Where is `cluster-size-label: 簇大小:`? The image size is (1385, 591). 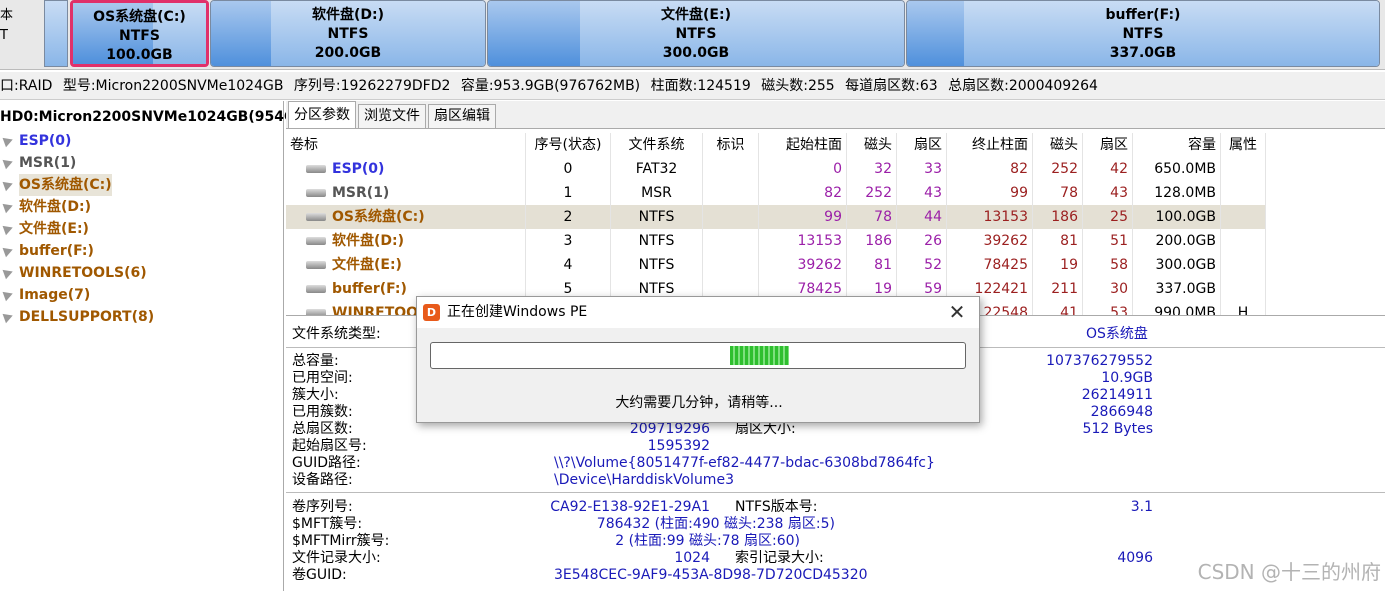 cluster-size-label: 簇大小: is located at coordinates (315, 395).